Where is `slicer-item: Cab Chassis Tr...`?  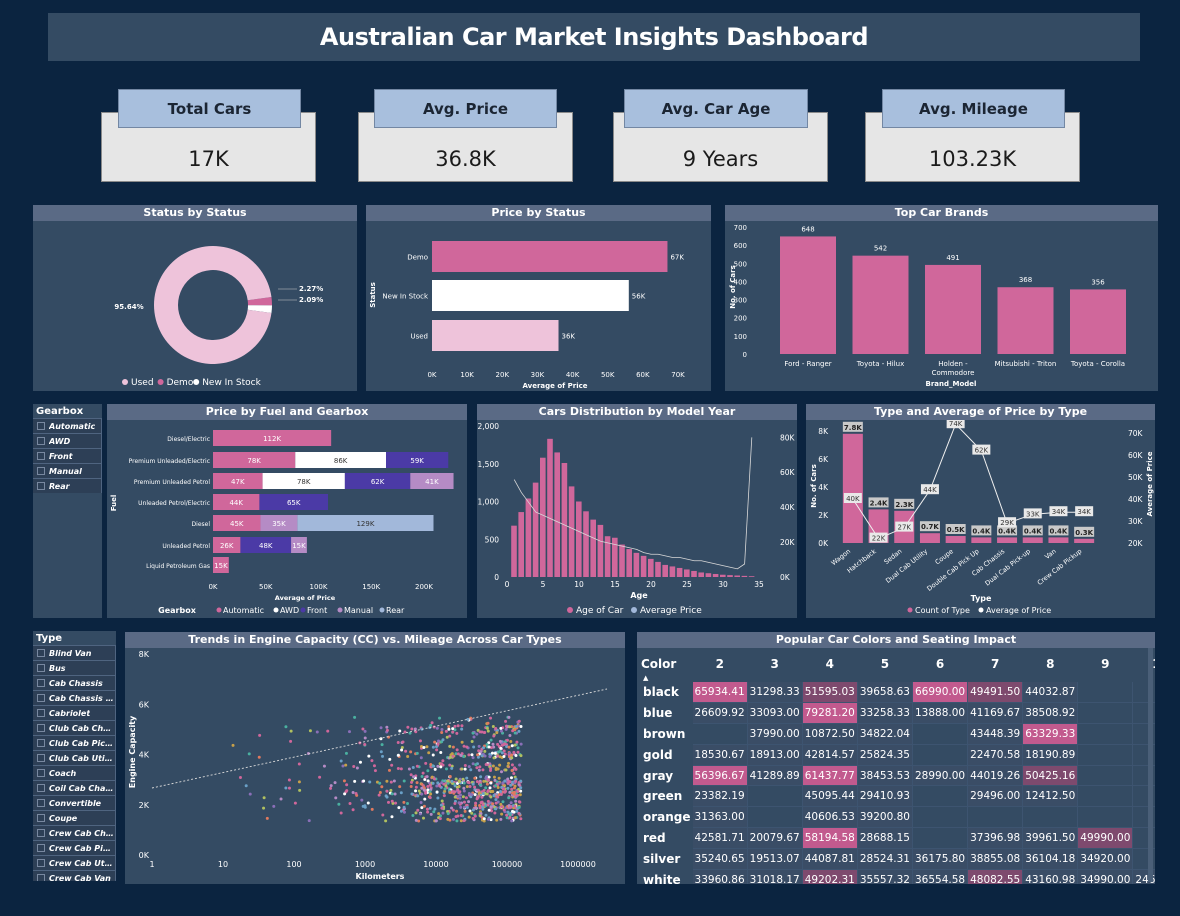 slicer-item: Cab Chassis Tr... is located at coordinates (74, 697).